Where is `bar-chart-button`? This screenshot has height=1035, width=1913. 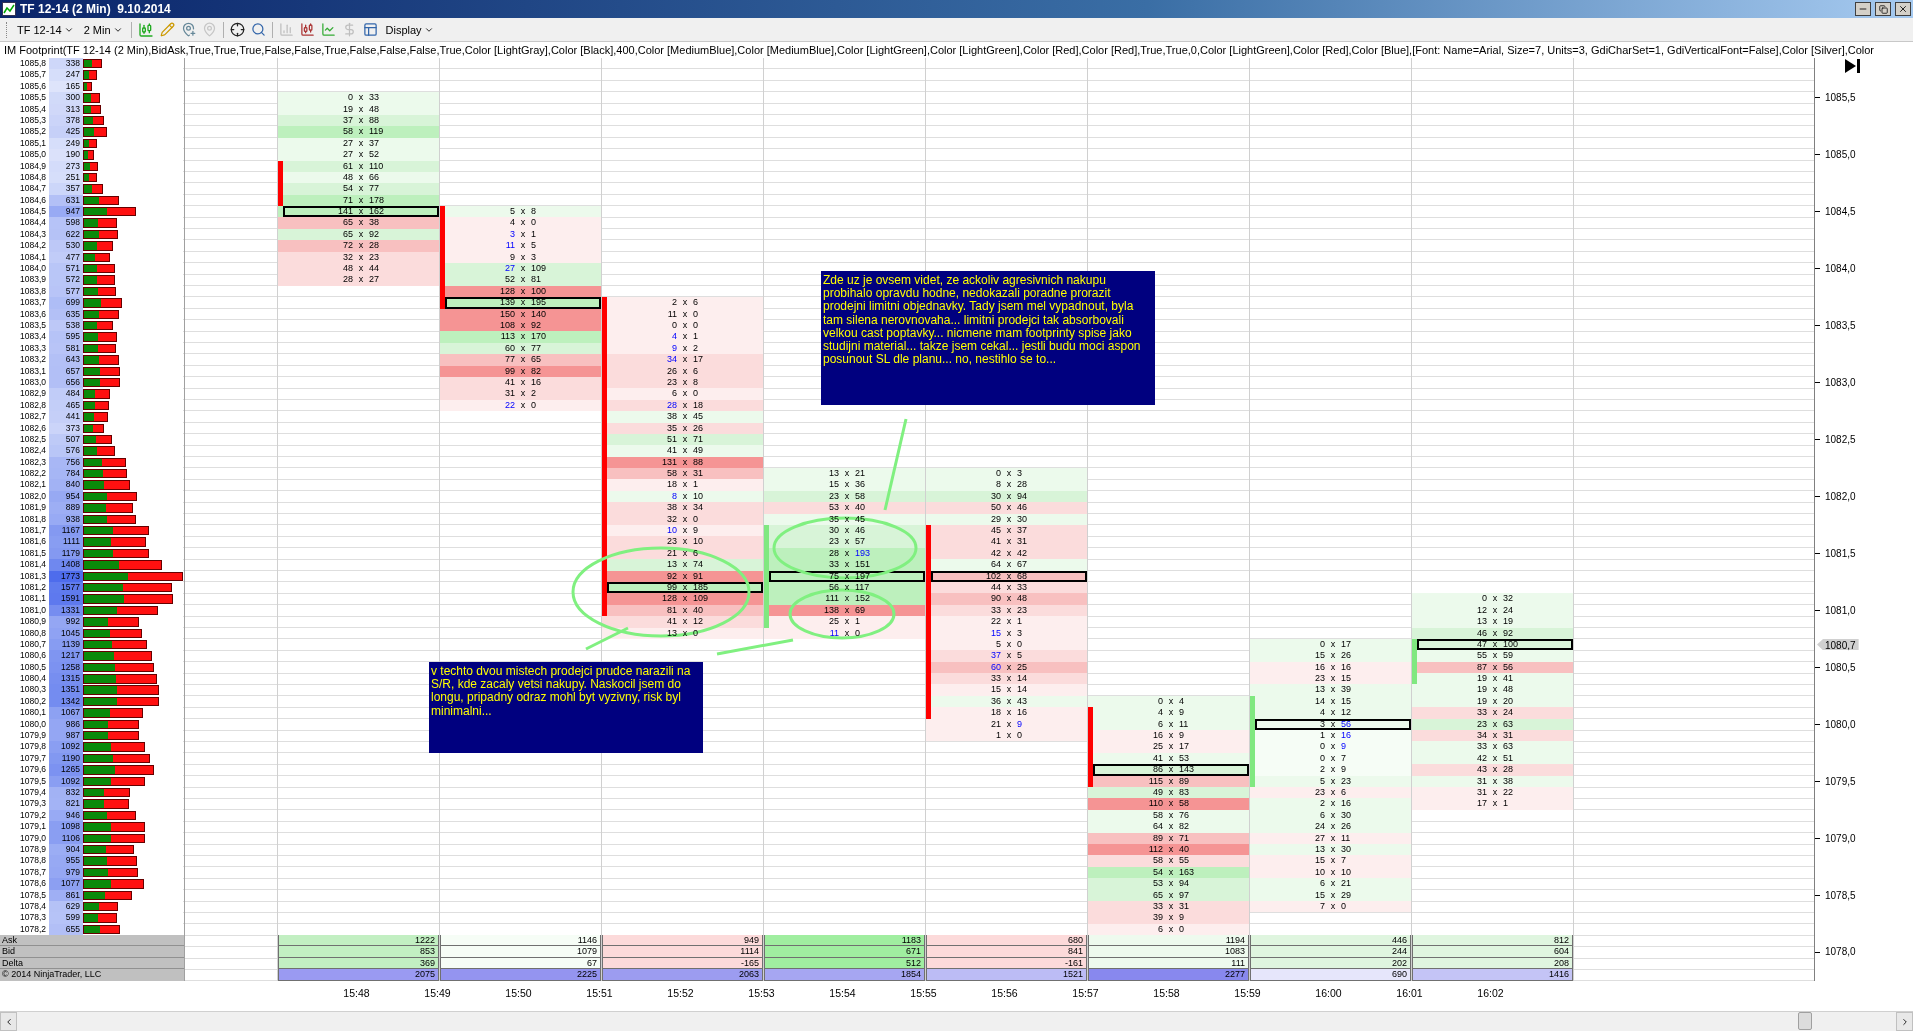 bar-chart-button is located at coordinates (286, 29).